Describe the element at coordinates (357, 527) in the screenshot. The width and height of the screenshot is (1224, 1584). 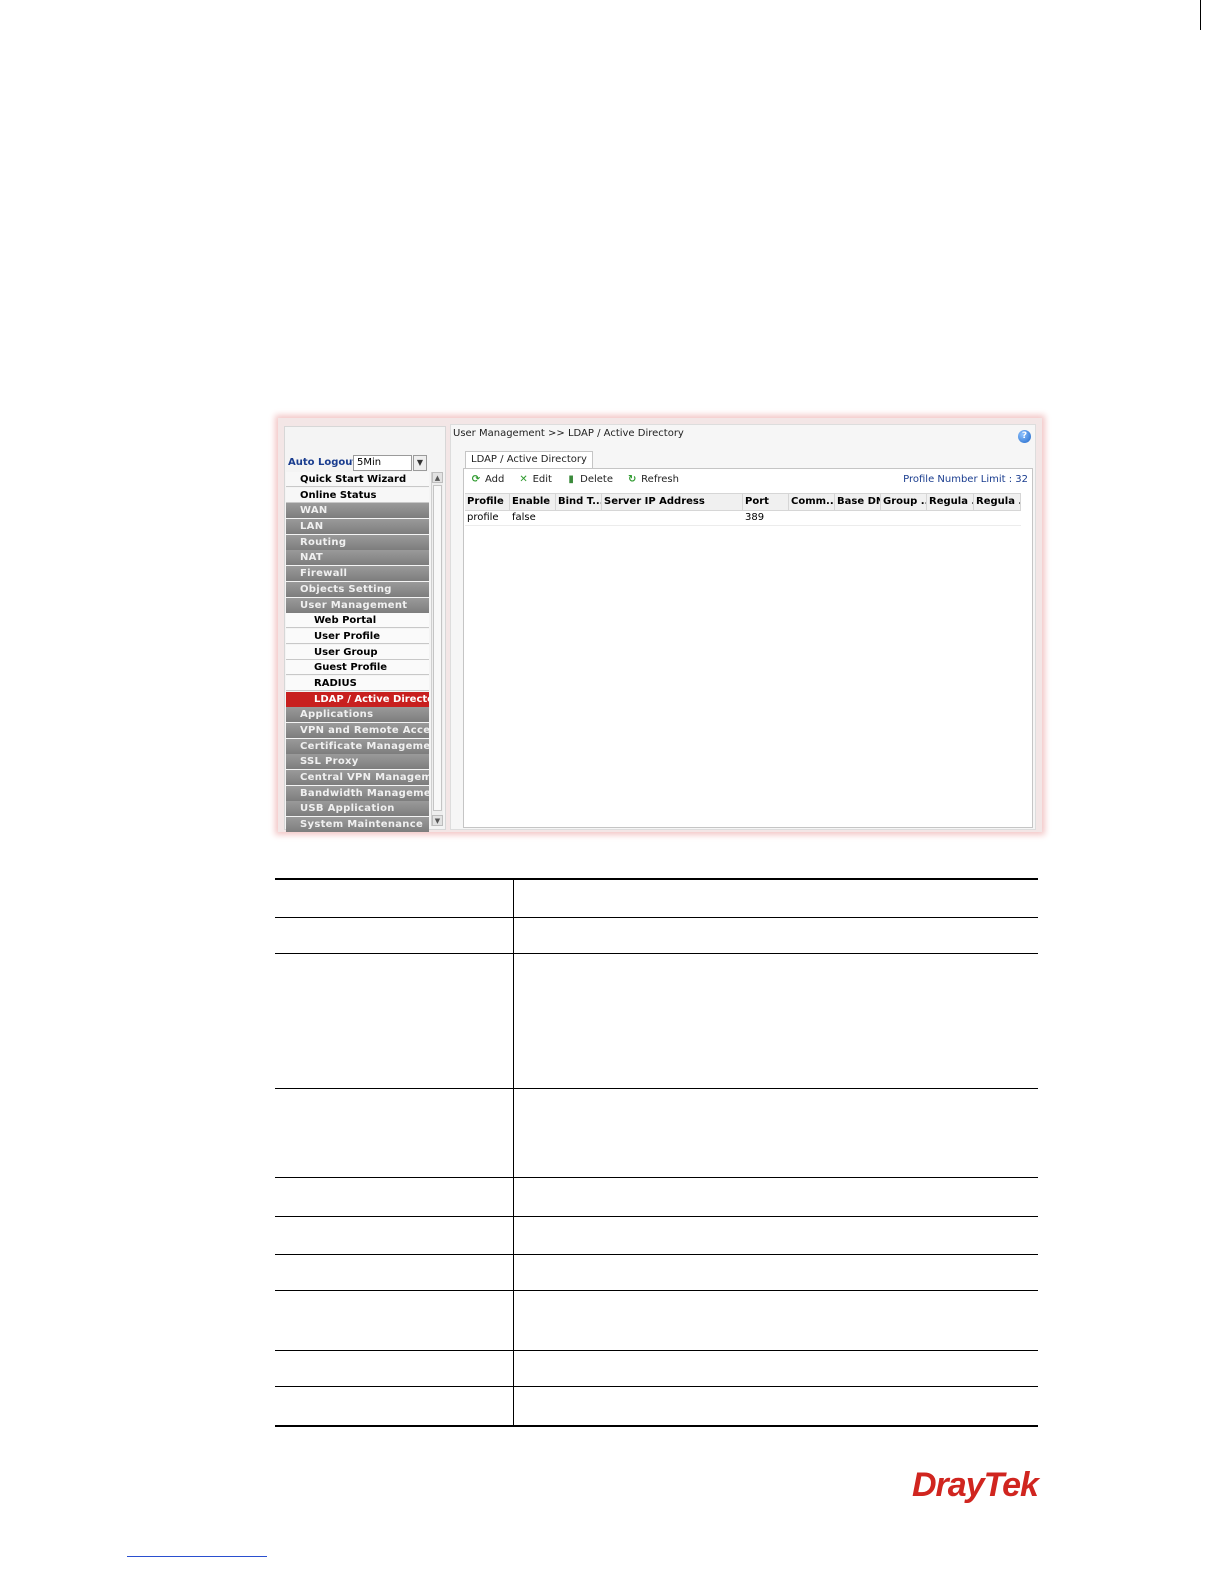
I see `menu-item-lan: LAN` at that location.